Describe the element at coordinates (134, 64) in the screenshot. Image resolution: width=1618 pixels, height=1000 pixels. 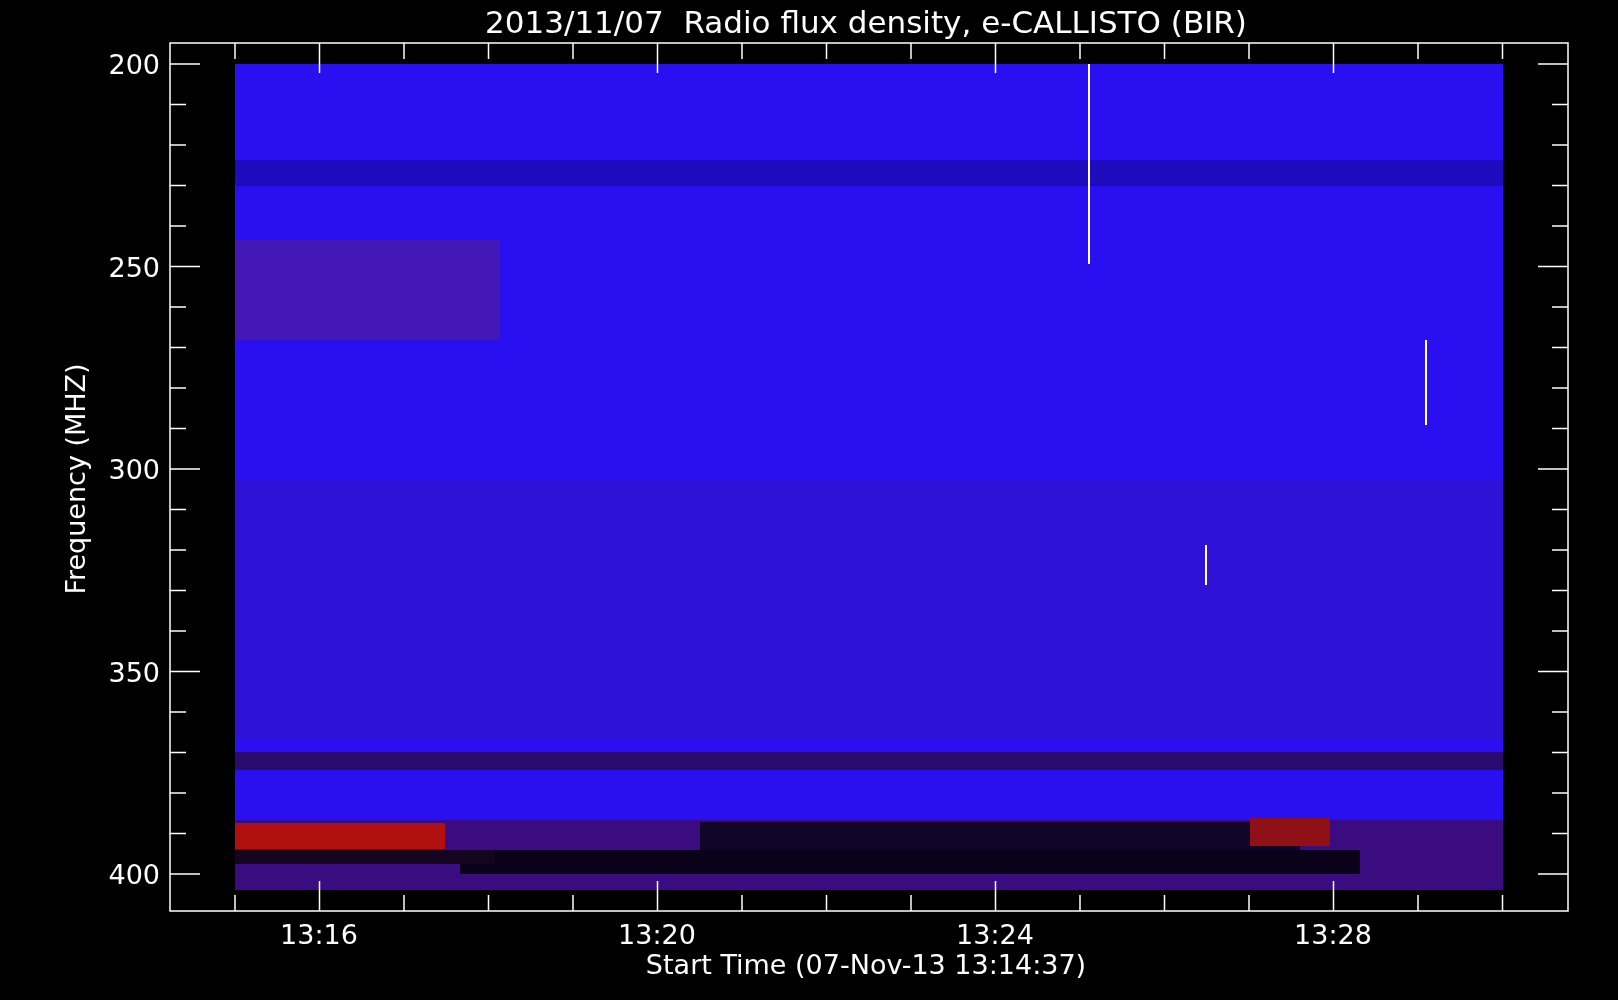
I see `y-tick-label: 200` at that location.